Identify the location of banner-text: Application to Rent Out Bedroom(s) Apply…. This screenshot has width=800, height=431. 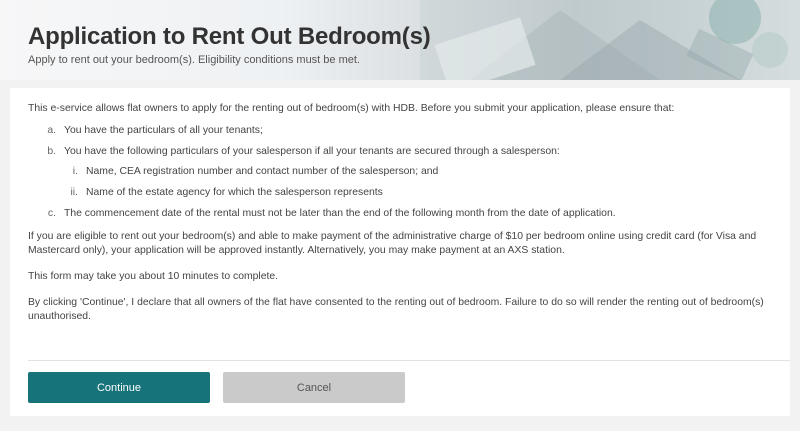
(229, 44).